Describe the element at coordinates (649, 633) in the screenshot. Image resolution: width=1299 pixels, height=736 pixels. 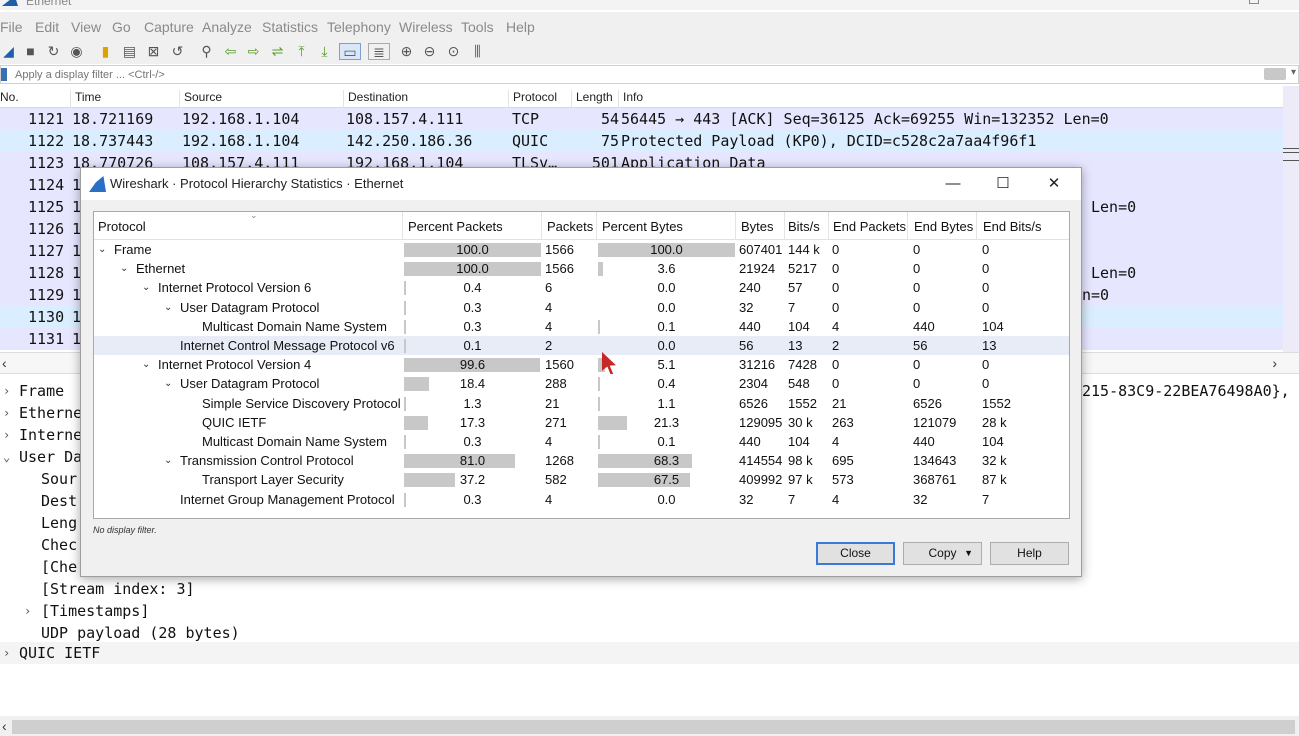
I see `detail-row: UDP payload (28 bytes)` at that location.